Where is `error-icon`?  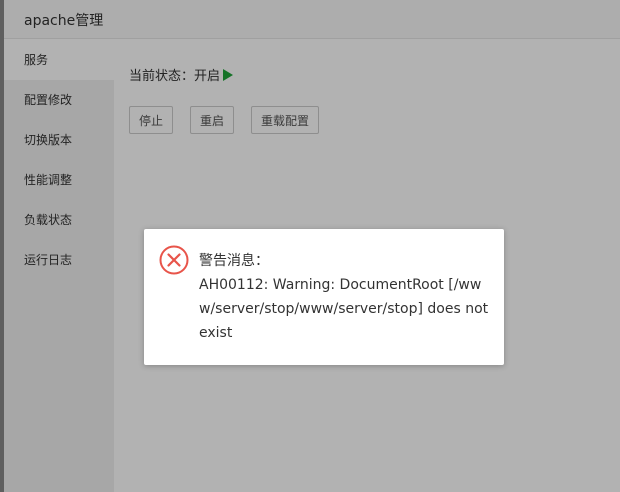
error-icon is located at coordinates (174, 260).